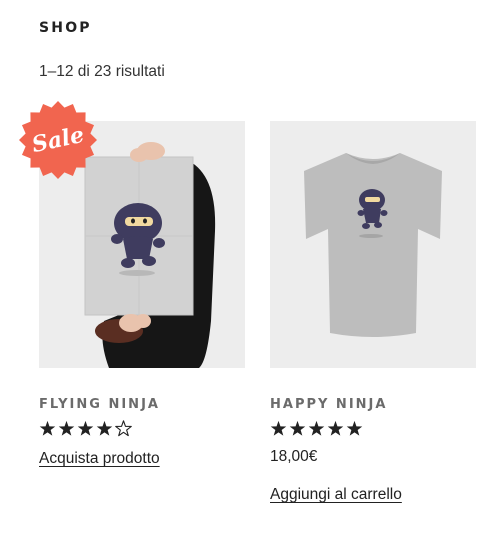 The height and width of the screenshot is (551, 481). I want to click on star-empty-icon, so click(123, 428).